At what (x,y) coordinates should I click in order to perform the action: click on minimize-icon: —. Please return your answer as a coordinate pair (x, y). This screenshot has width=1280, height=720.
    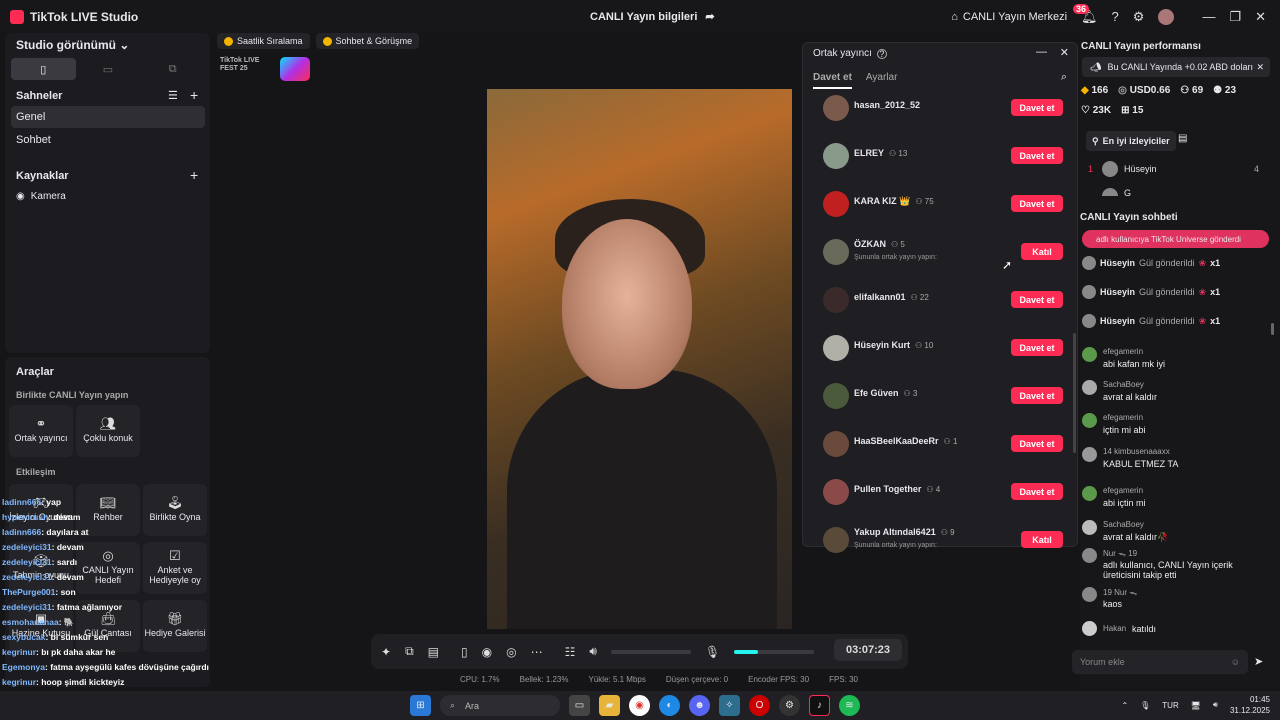
    Looking at the image, I should click on (1208, 16).